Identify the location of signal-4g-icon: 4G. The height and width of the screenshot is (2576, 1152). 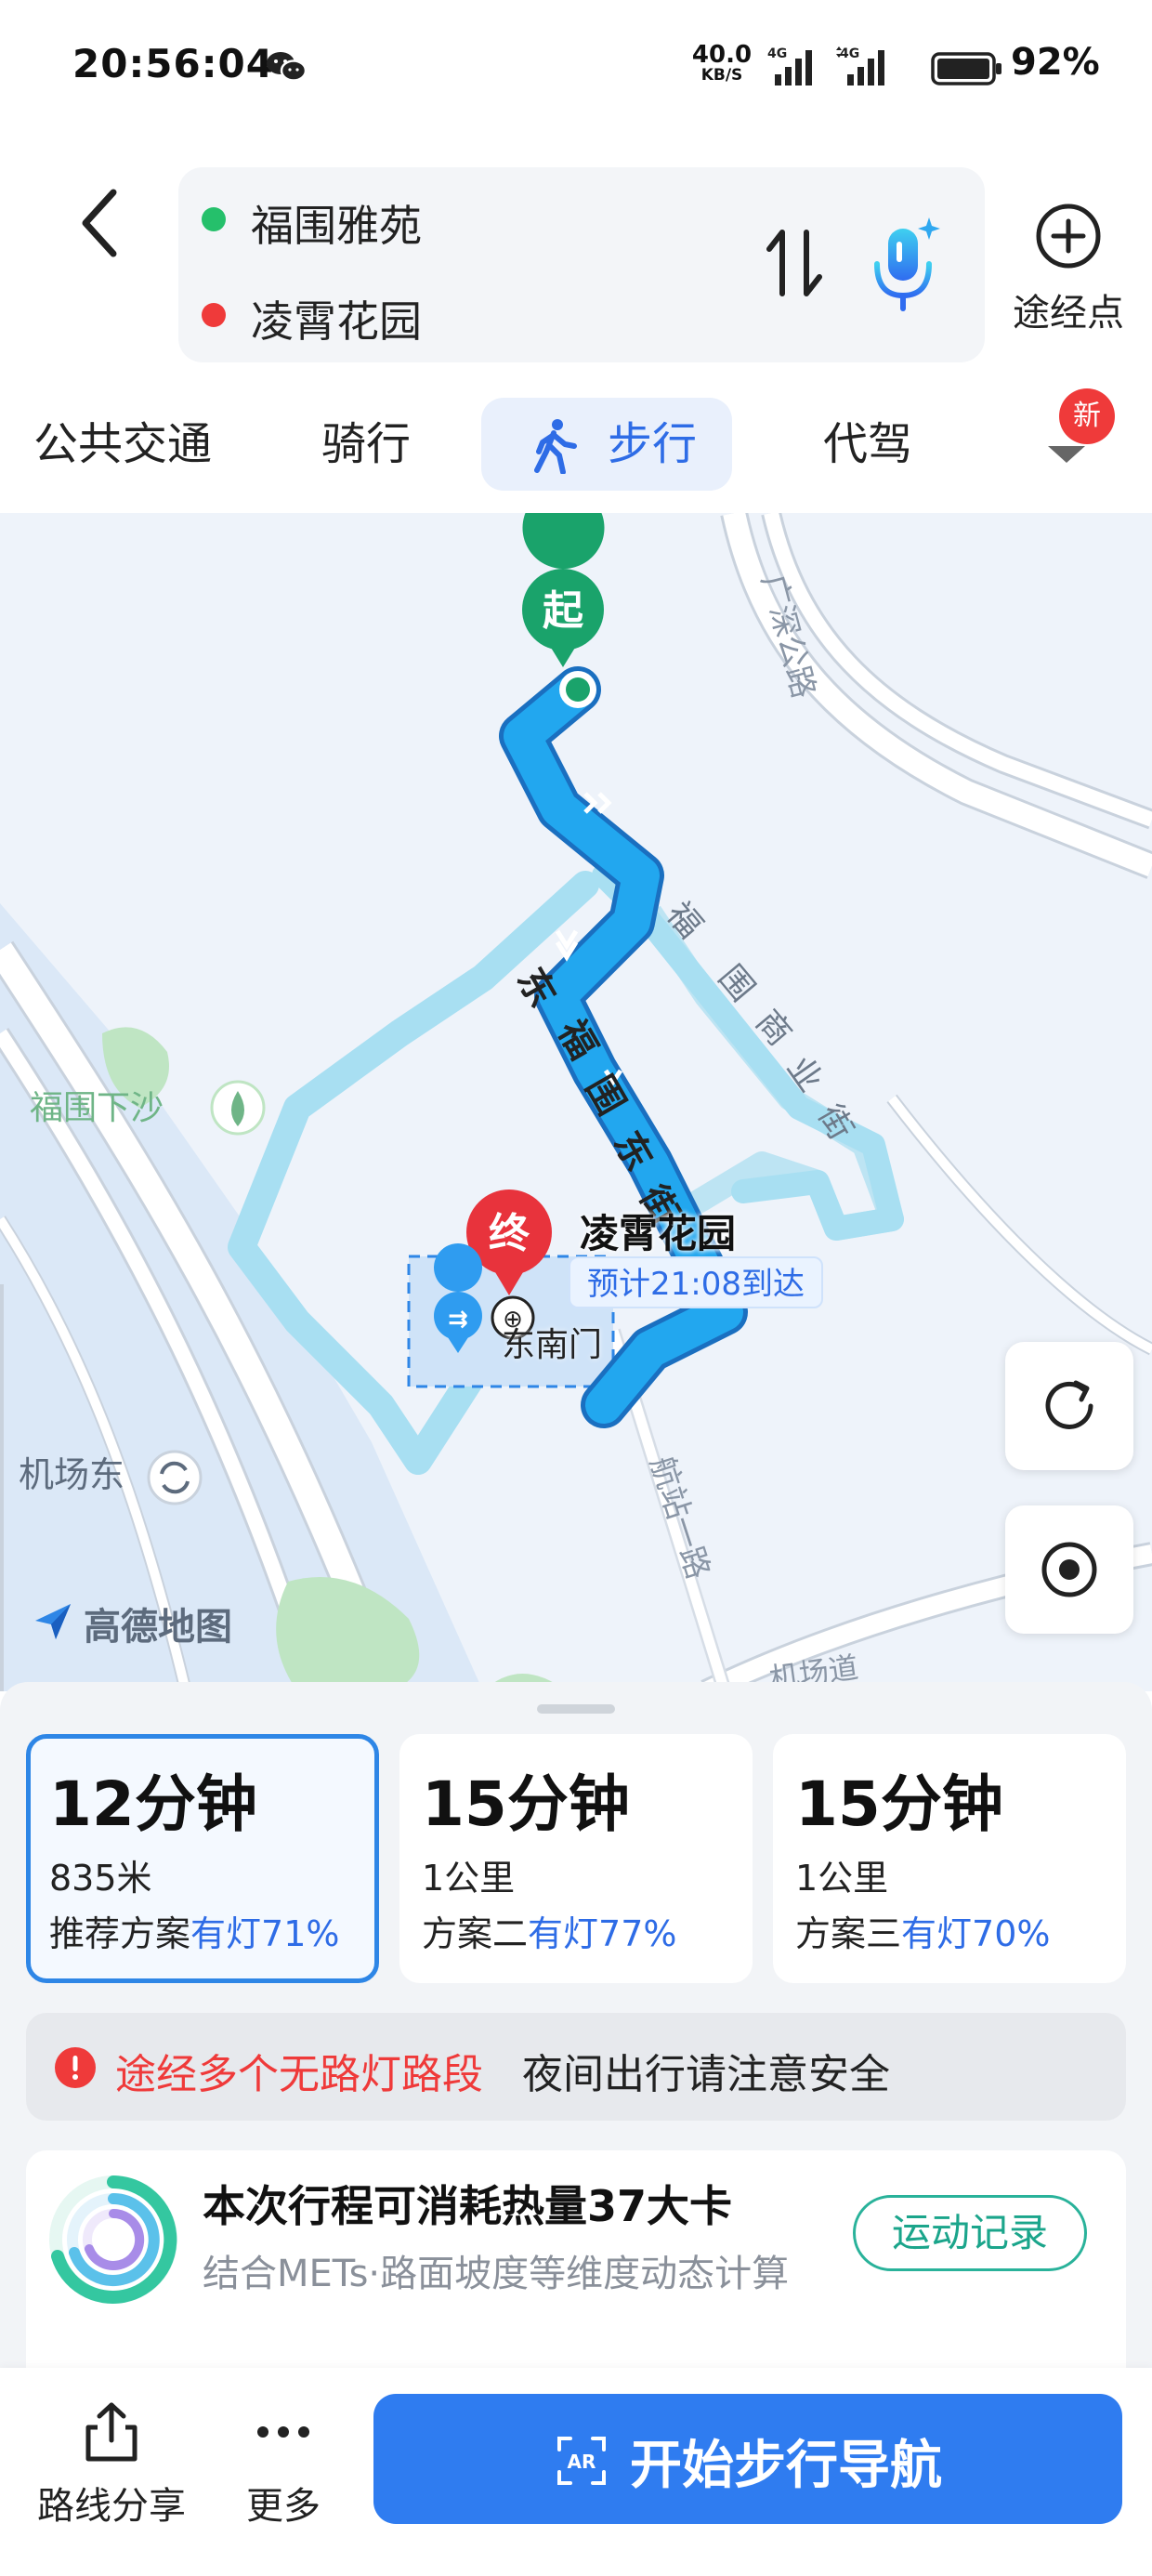
(789, 65).